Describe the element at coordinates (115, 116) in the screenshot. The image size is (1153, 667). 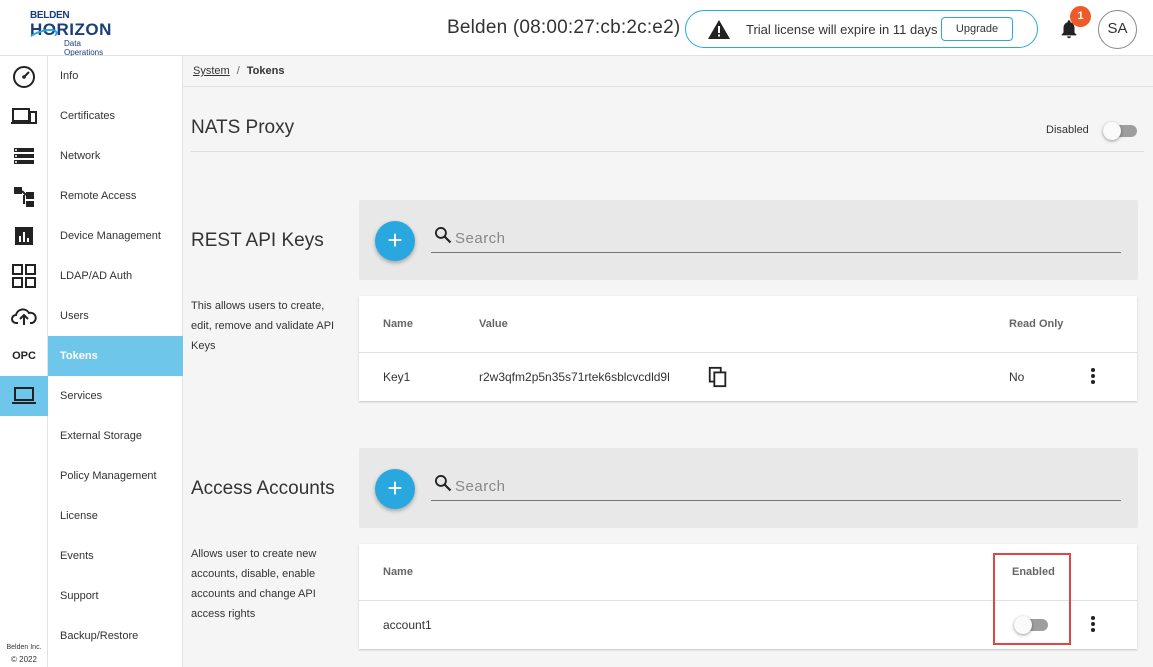
I see `subnav-item-certificates: Certificates` at that location.